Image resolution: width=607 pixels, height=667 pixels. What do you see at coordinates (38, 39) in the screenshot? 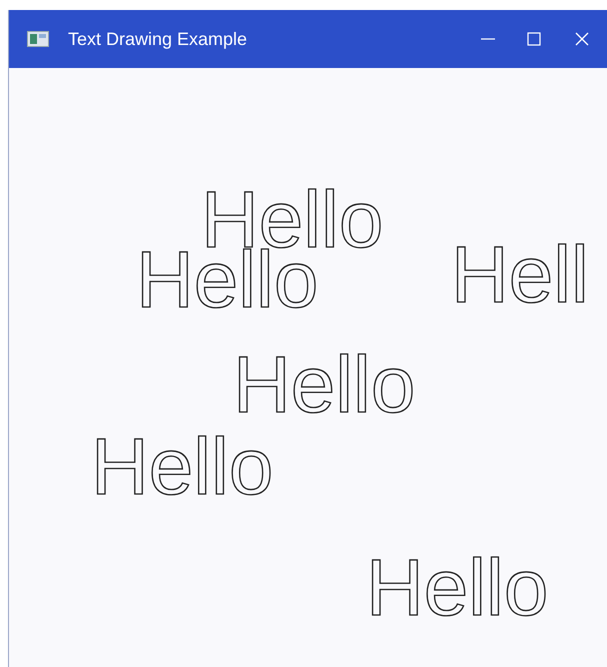
I see `app-icon` at bounding box center [38, 39].